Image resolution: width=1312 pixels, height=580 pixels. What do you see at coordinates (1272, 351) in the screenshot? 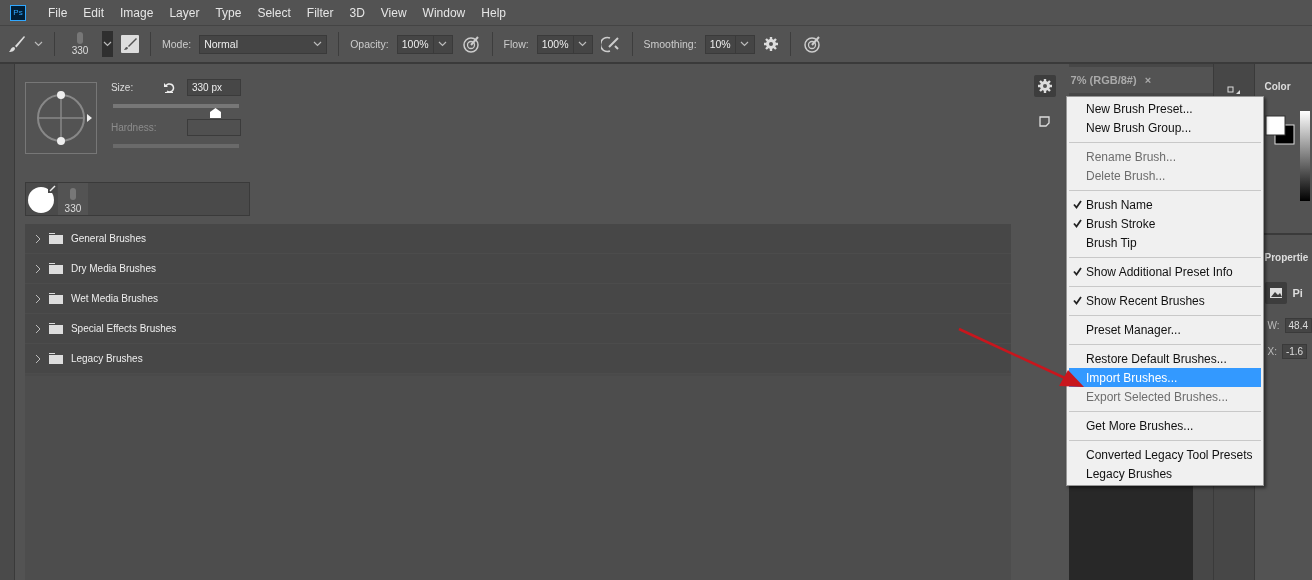
I see `field-label: X:` at bounding box center [1272, 351].